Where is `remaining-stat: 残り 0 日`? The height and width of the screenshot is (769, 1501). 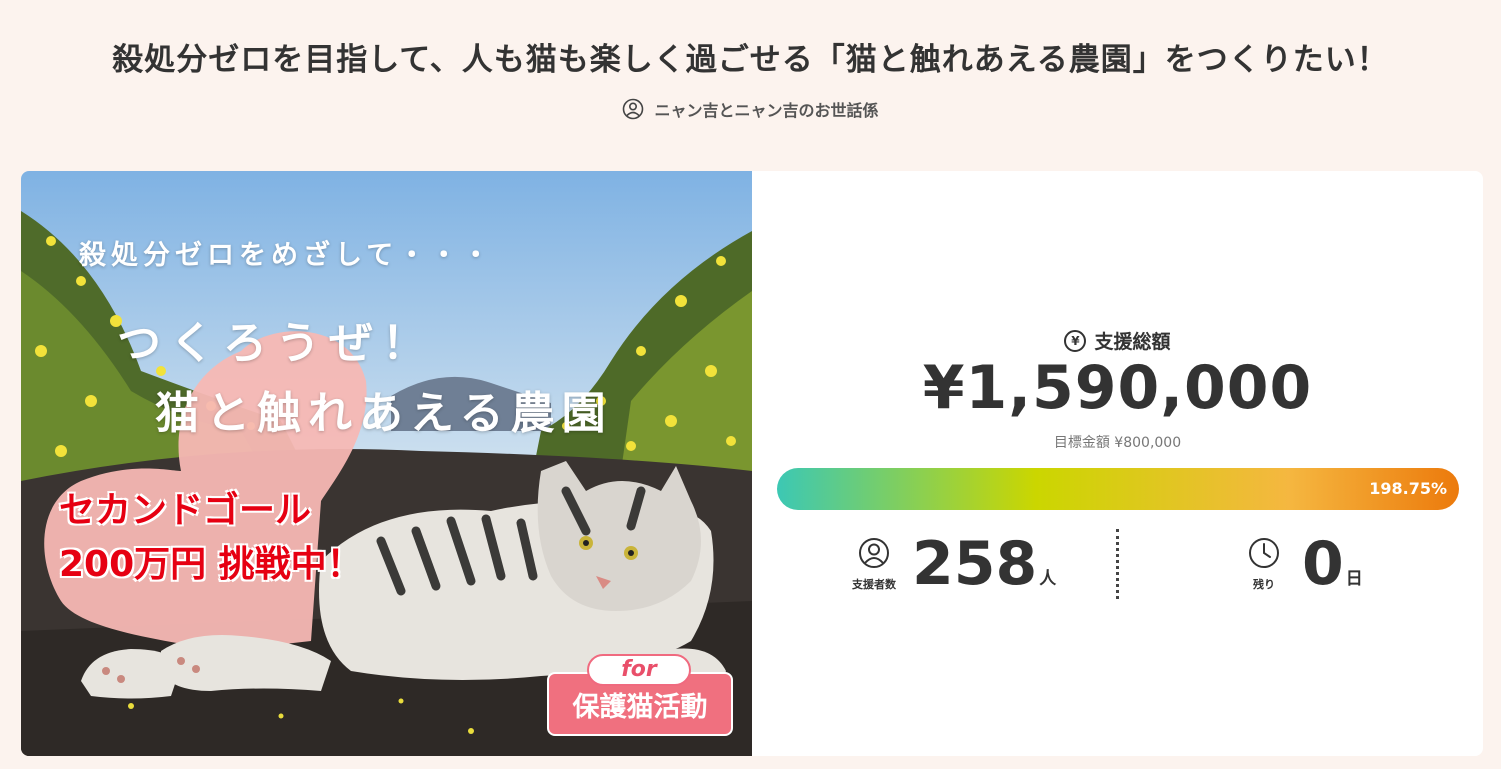
remaining-stat: 残り 0 日 is located at coordinates (1299, 564).